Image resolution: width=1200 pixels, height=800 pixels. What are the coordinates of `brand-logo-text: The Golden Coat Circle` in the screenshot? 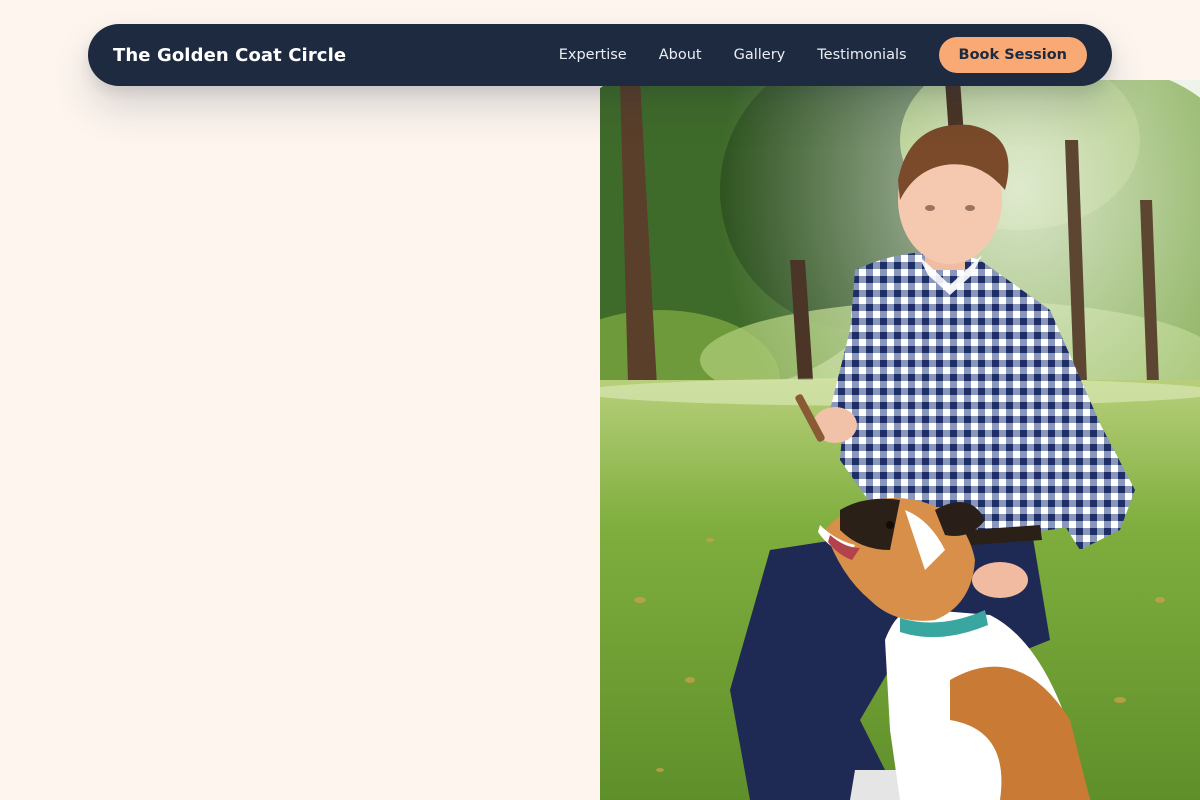 It's located at (229, 55).